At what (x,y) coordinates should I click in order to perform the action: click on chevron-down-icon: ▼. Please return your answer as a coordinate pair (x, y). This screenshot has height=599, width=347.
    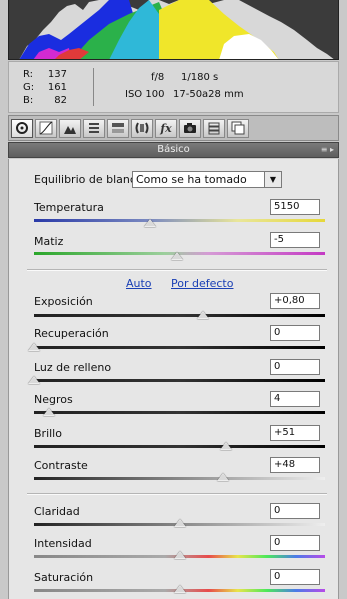
    Looking at the image, I should click on (272, 179).